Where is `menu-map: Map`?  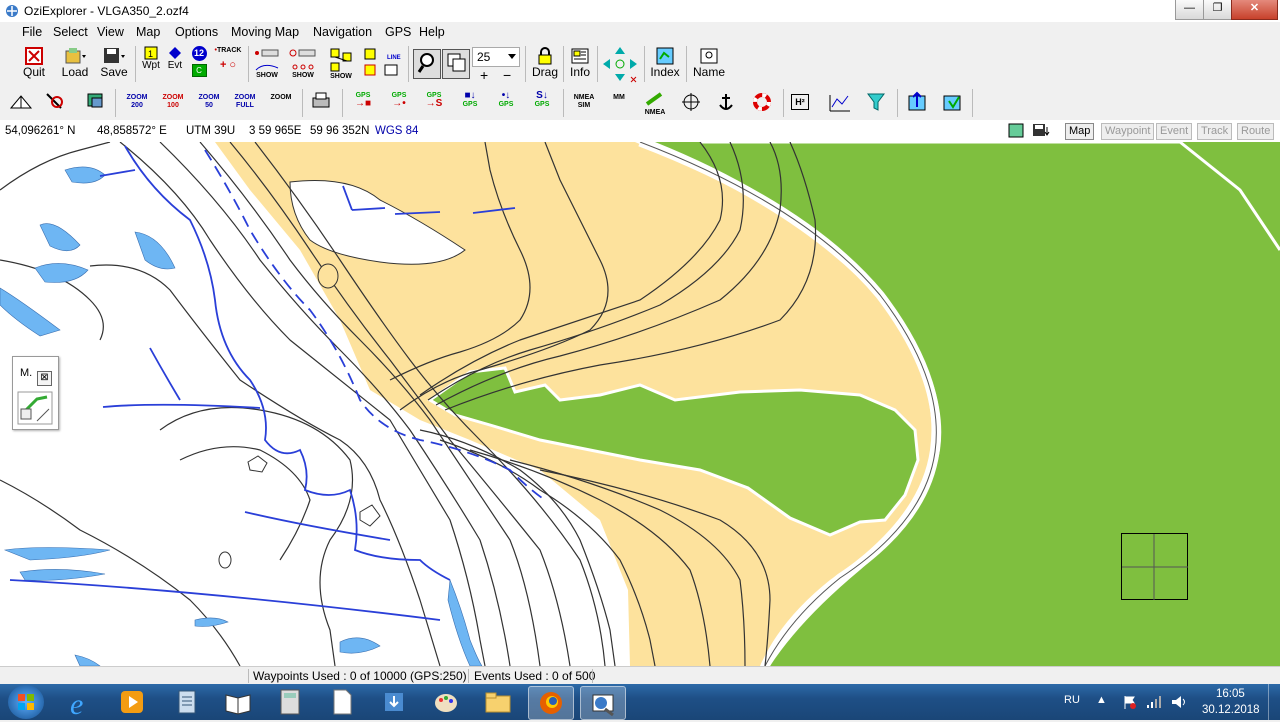
menu-map: Map is located at coordinates (148, 32).